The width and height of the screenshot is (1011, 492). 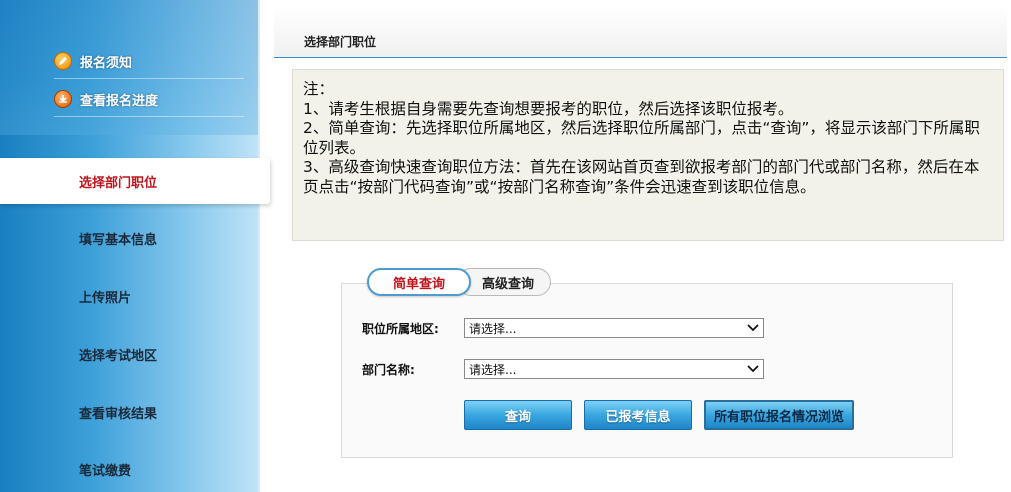 I want to click on sidebar-item-select-exam-region: 选择考试地区, so click(x=129, y=354).